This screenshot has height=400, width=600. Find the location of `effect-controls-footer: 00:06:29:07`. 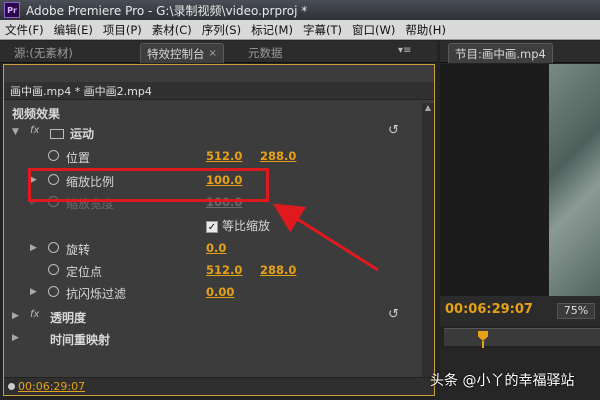

effect-controls-footer: 00:06:29:07 is located at coordinates (219, 386).